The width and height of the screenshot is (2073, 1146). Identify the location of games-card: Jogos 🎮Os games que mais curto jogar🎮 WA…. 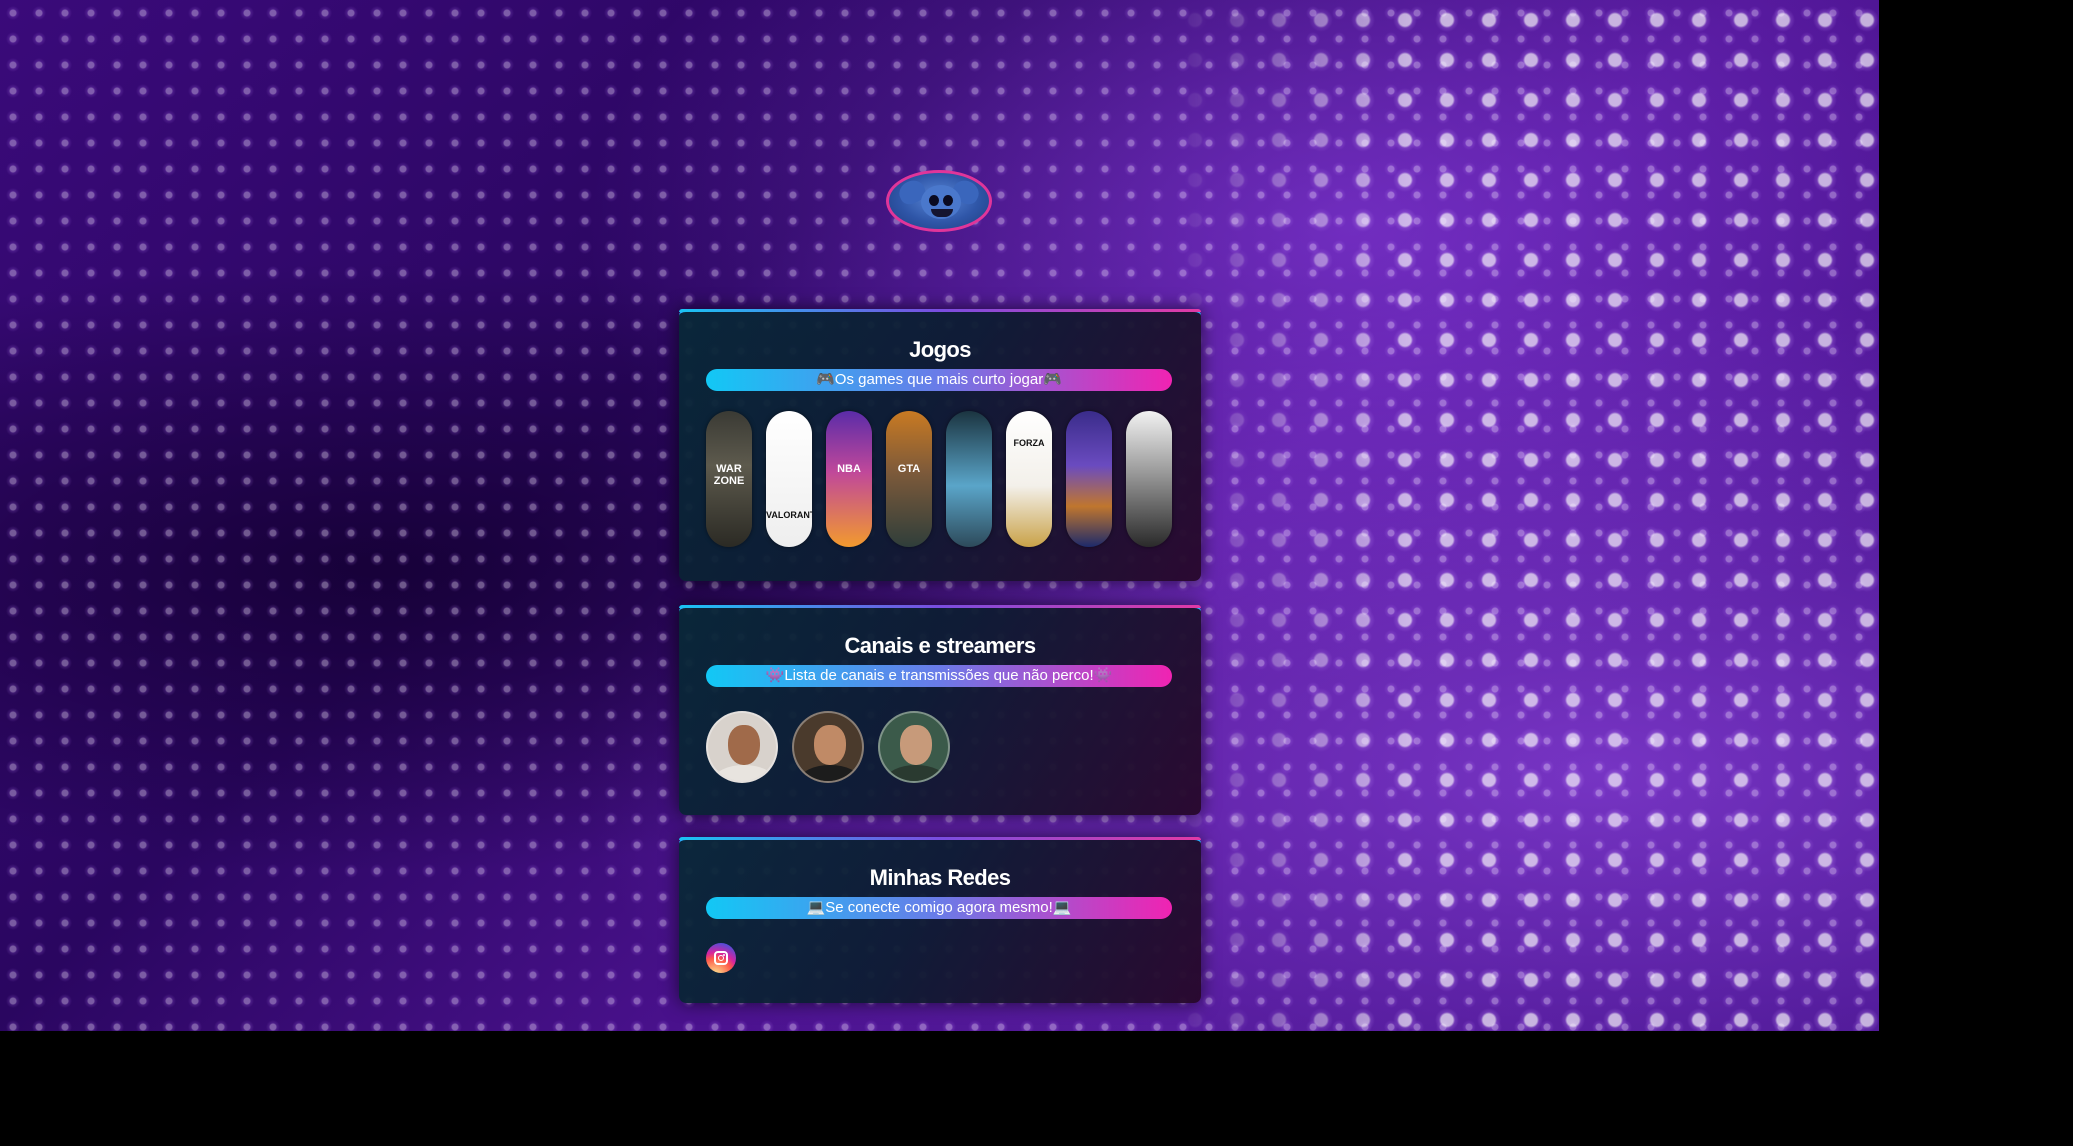
(940, 445).